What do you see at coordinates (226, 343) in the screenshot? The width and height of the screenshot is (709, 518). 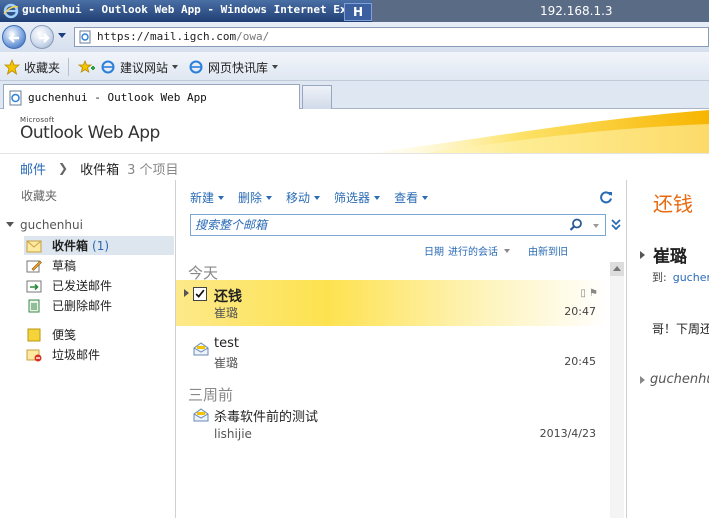 I see `message-subject: test` at bounding box center [226, 343].